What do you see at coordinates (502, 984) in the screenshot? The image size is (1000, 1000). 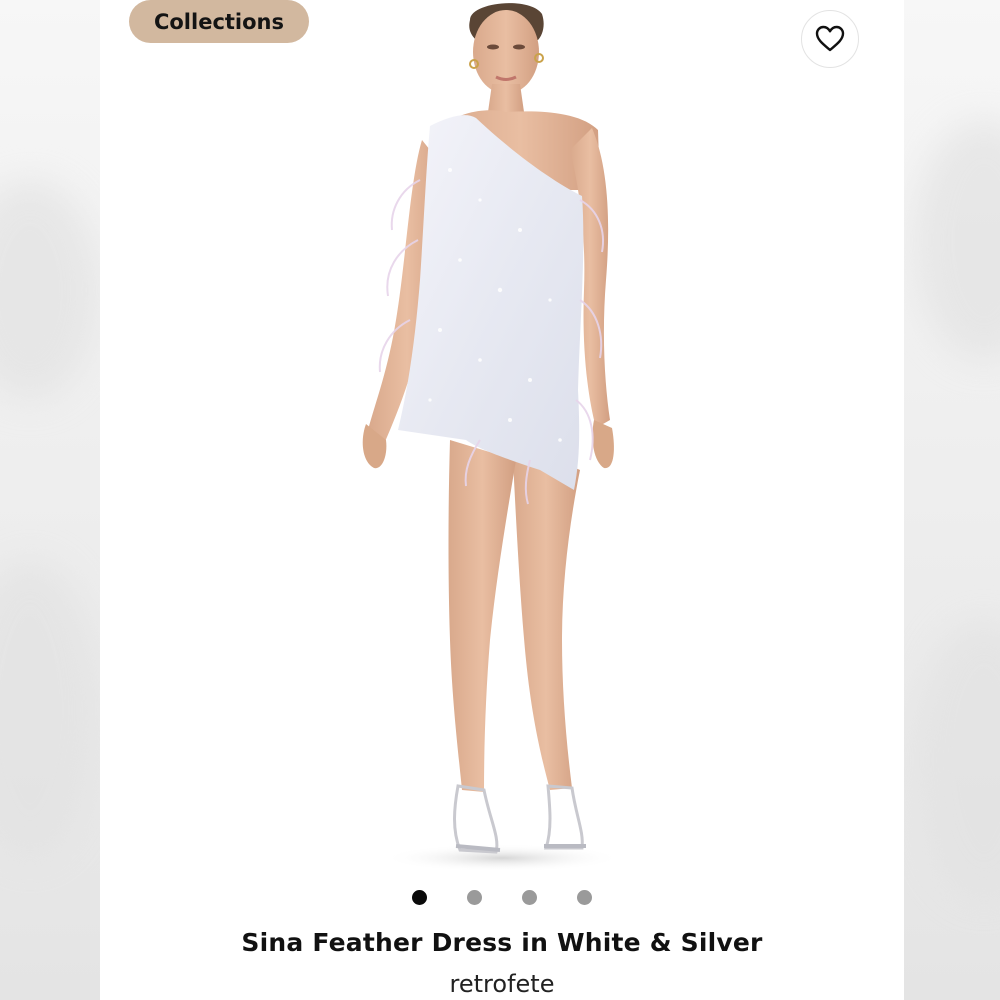 I see `product-brand: retrofete` at bounding box center [502, 984].